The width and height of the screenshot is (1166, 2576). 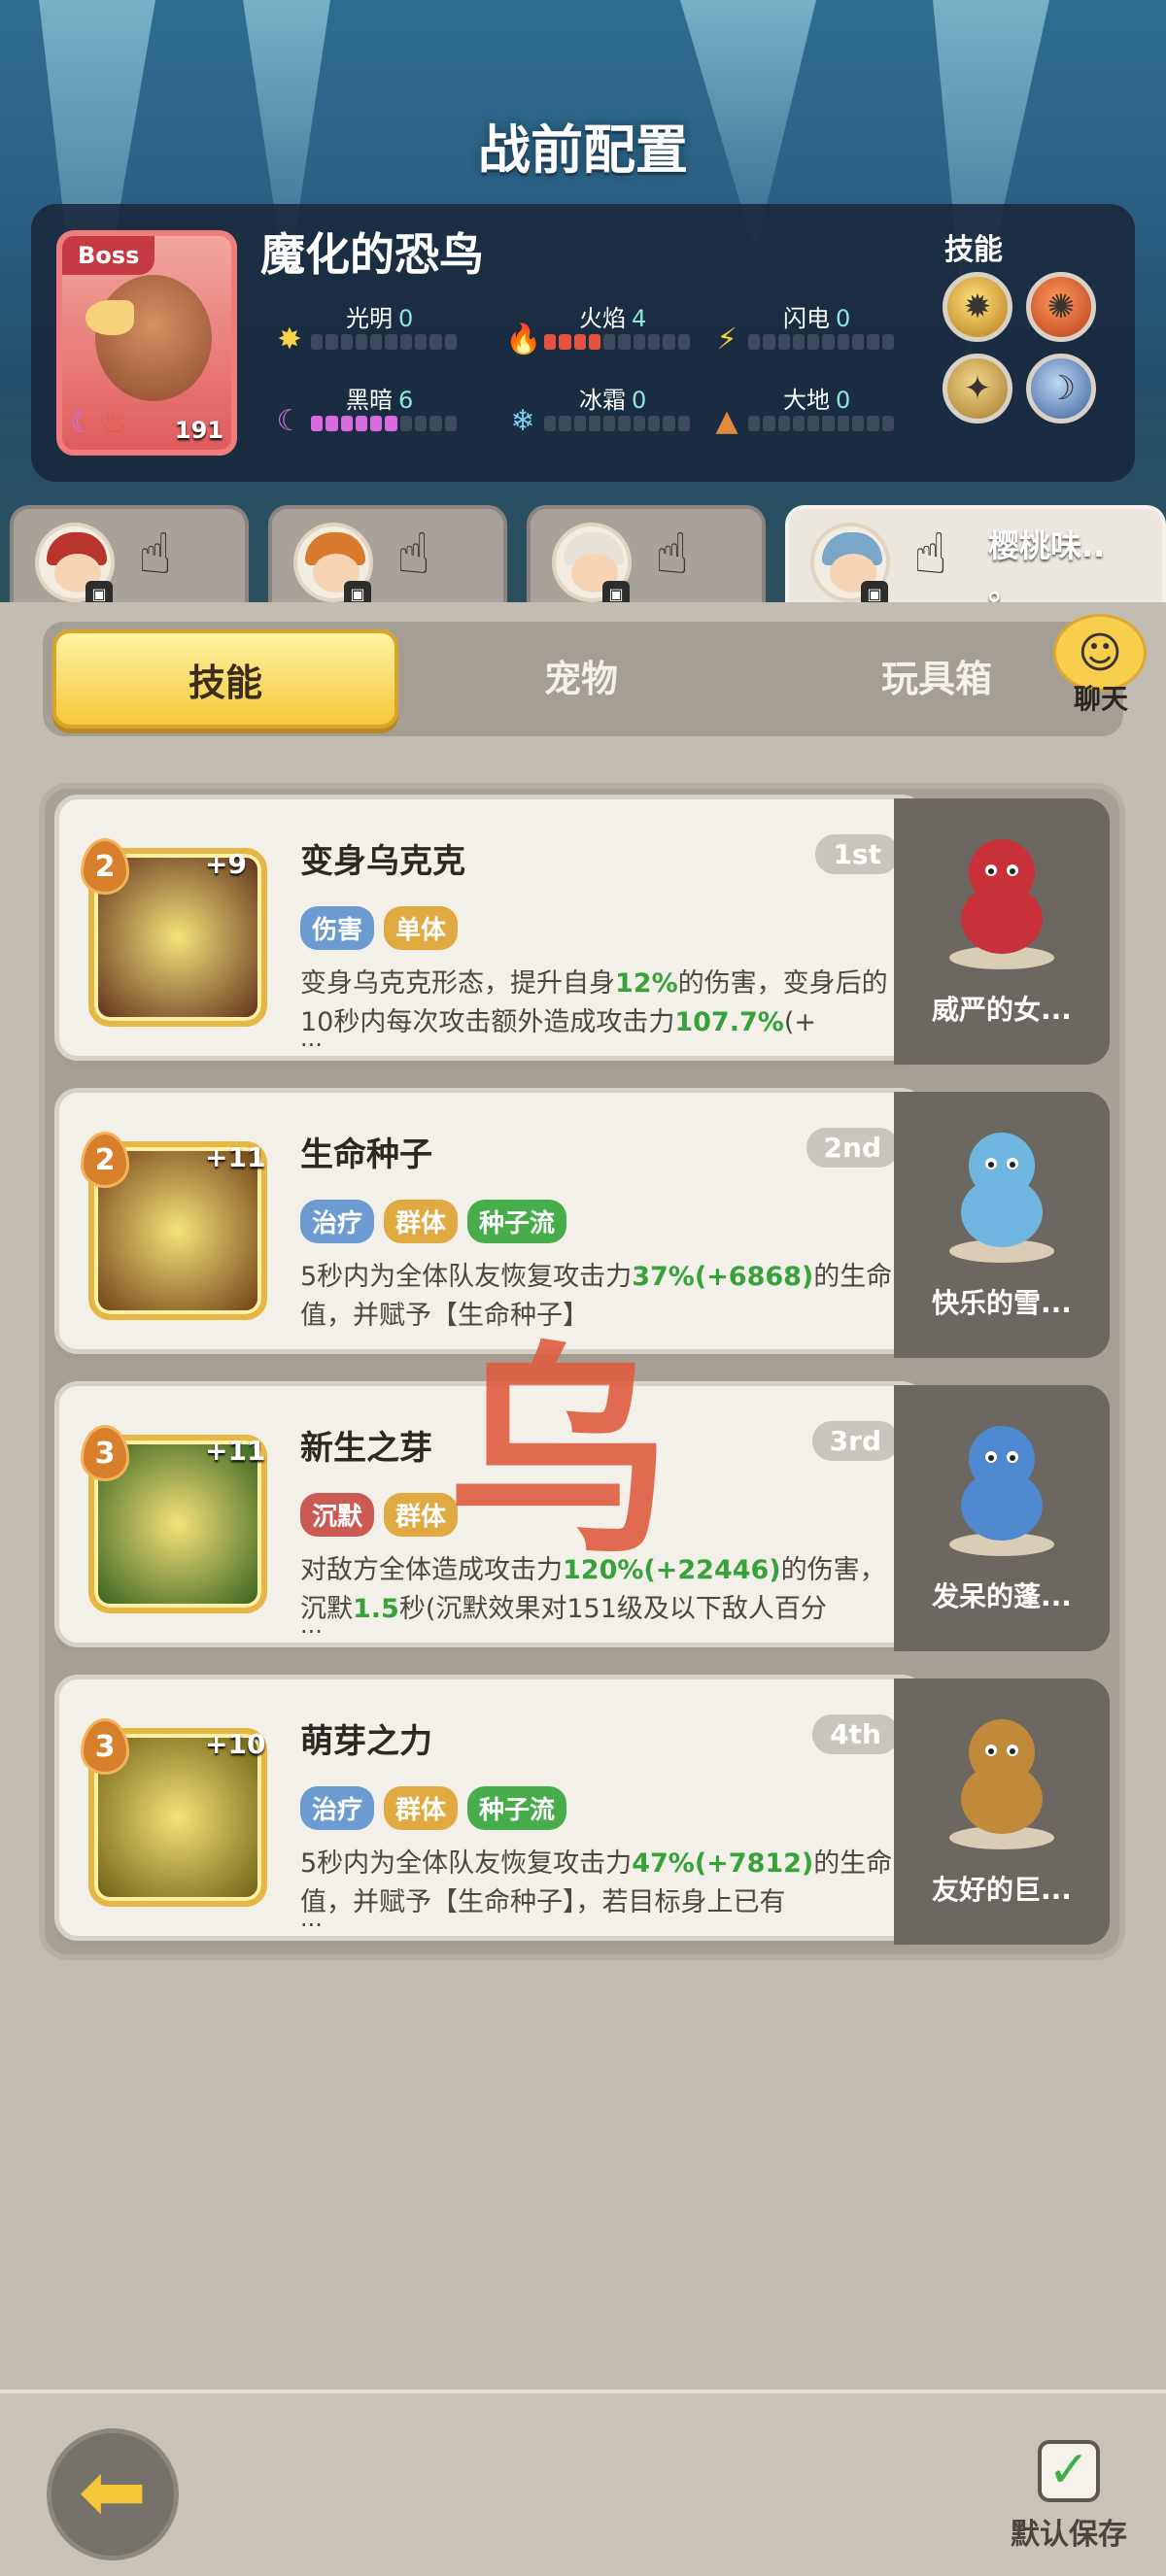 I want to click on element-stat-0: 光明 0 ✸, so click(x=369, y=329).